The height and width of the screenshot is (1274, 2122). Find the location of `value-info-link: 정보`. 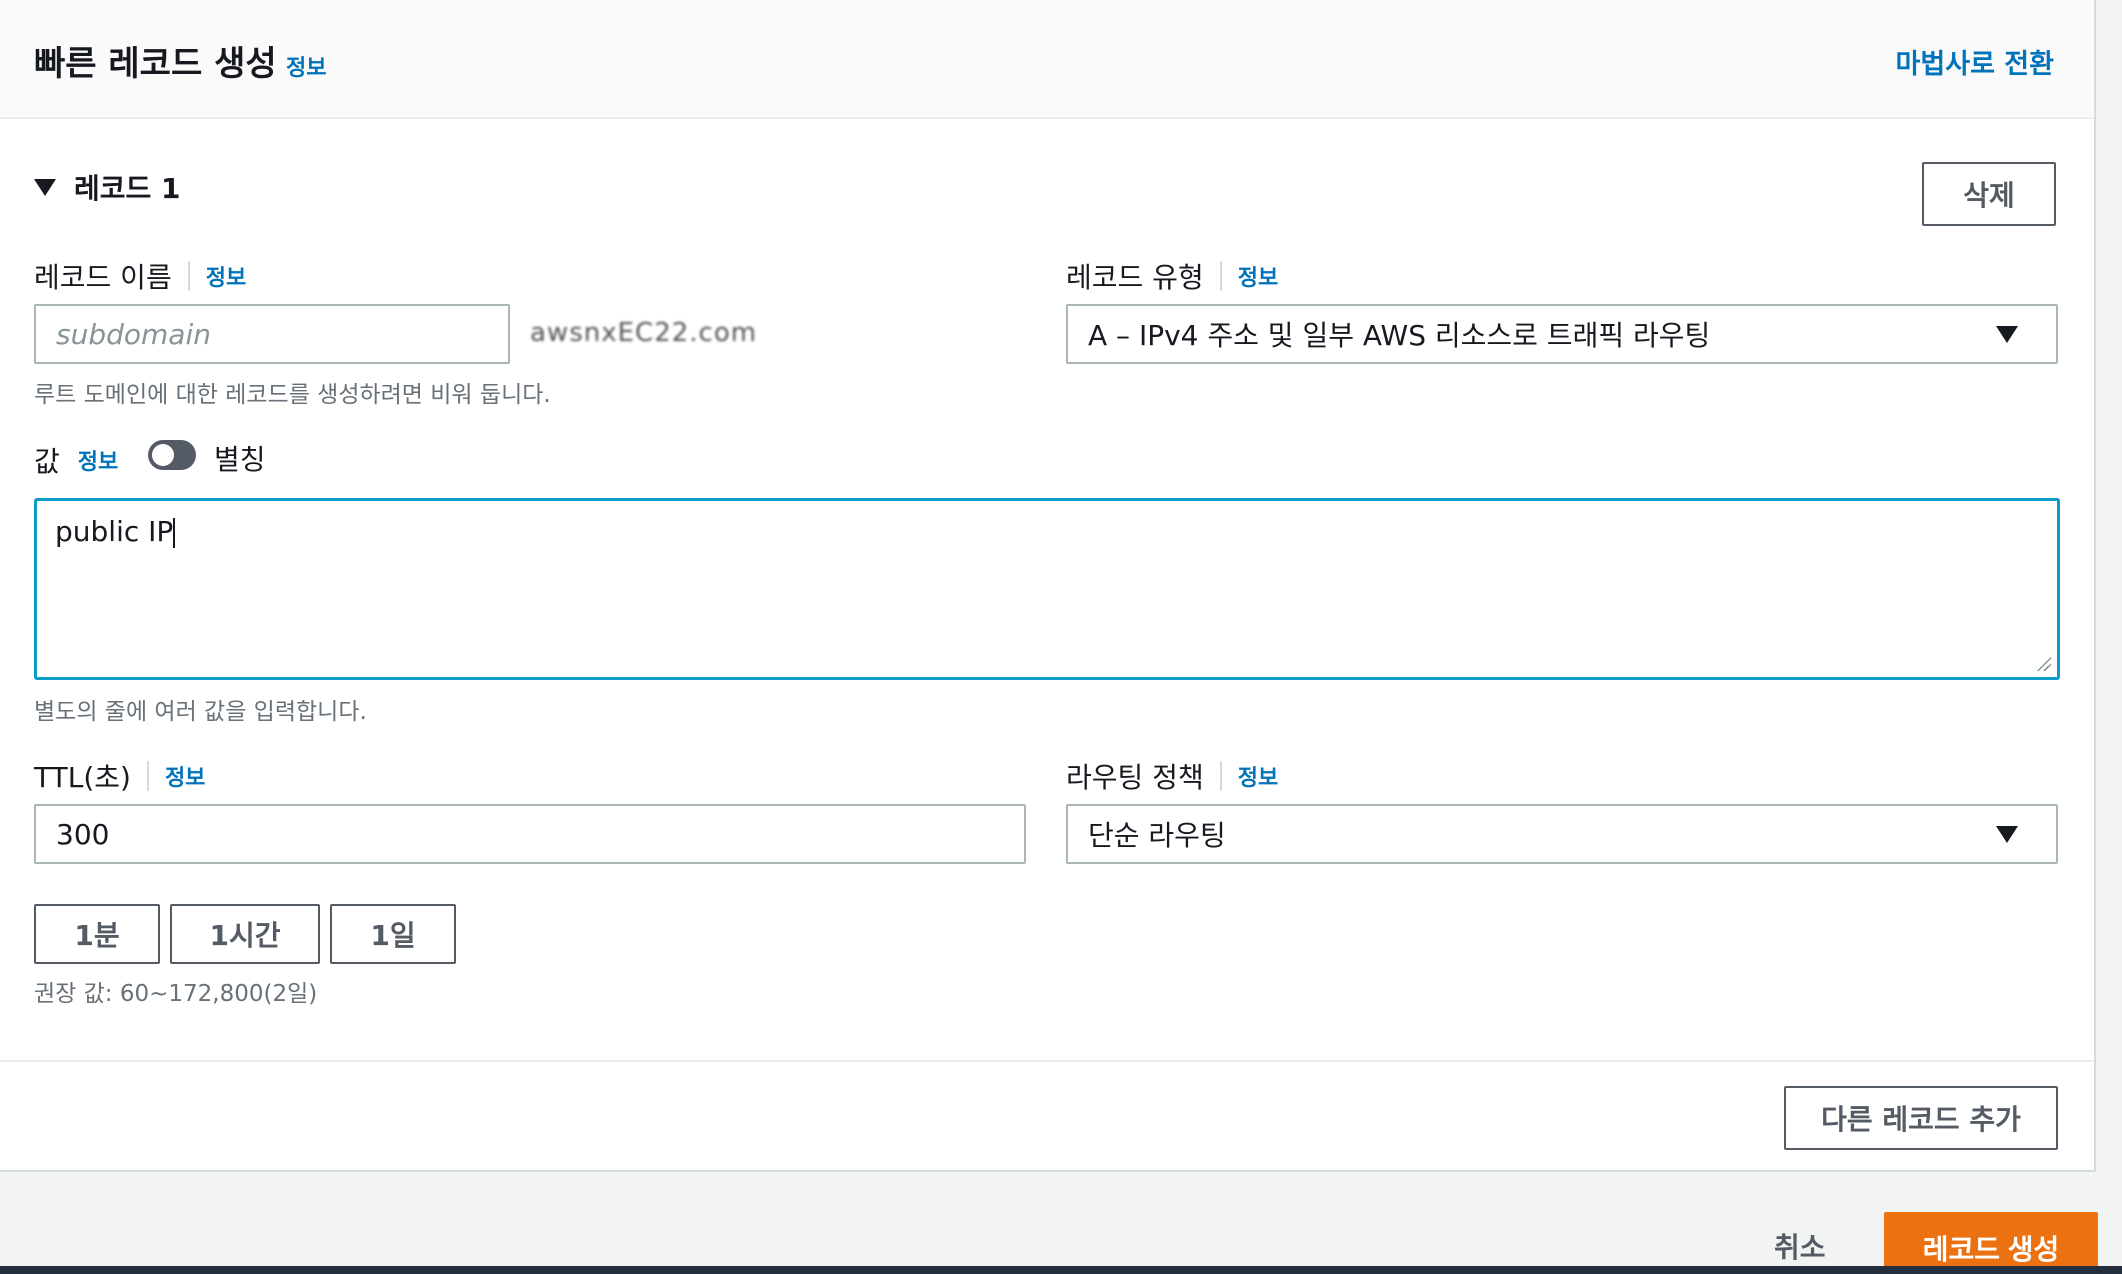

value-info-link: 정보 is located at coordinates (98, 460).